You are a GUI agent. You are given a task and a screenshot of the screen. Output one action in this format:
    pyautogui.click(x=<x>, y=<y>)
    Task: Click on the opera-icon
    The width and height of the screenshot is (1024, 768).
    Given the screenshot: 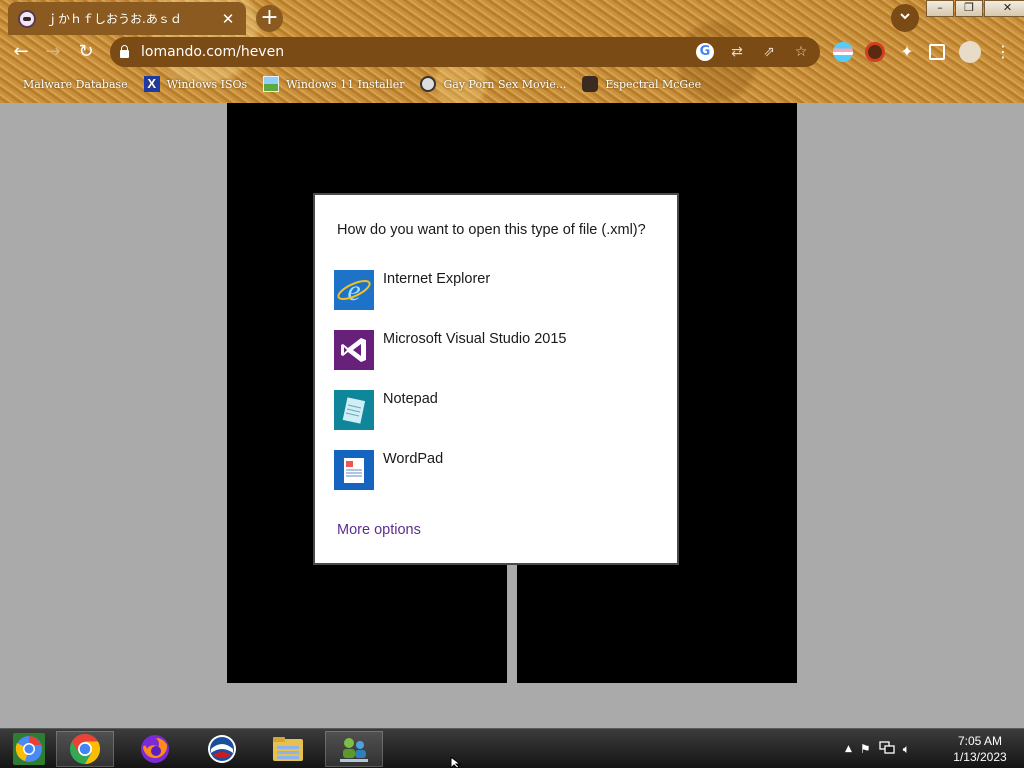 What is the action you would take?
    pyautogui.click(x=222, y=749)
    